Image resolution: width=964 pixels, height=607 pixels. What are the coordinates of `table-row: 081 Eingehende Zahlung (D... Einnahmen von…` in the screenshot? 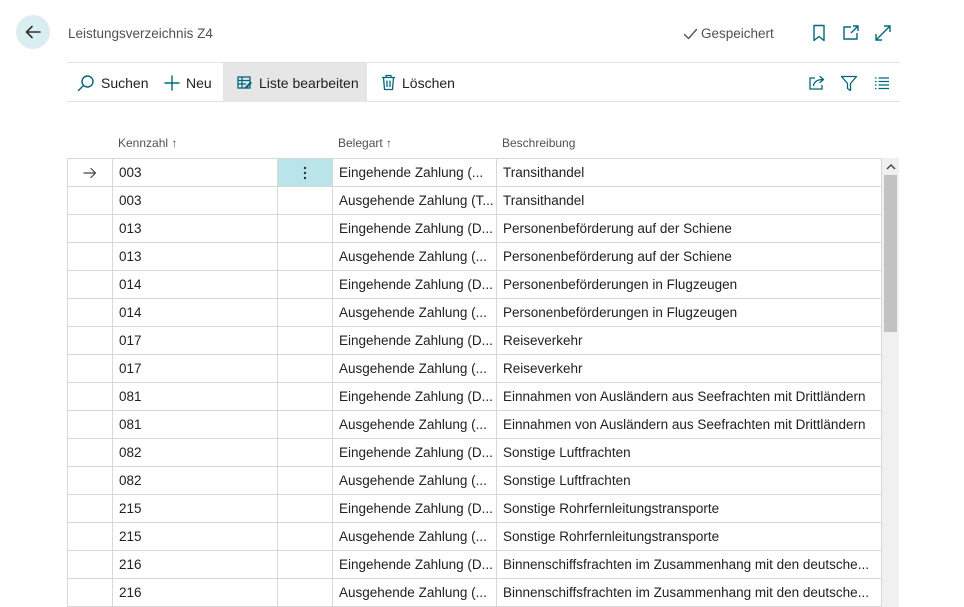 It's located at (474, 397).